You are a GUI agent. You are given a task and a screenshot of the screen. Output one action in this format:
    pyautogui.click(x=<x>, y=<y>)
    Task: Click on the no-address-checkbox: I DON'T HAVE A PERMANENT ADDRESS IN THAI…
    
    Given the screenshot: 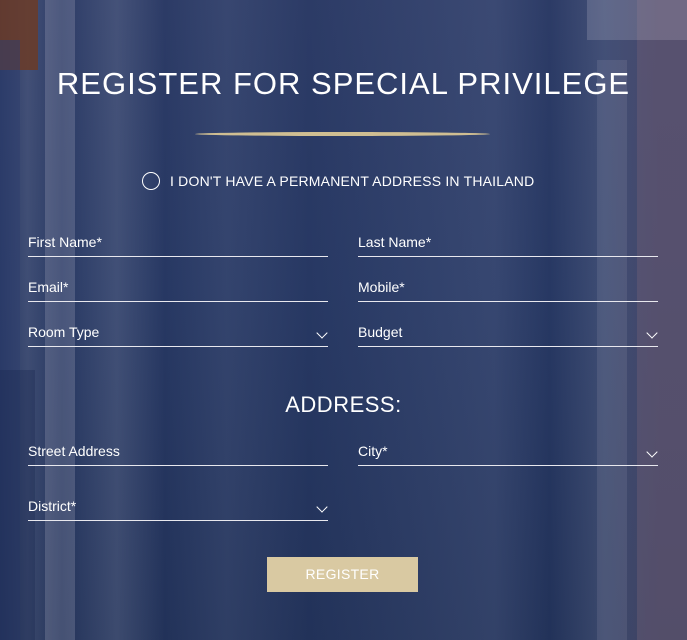 What is the action you would take?
    pyautogui.click(x=338, y=181)
    